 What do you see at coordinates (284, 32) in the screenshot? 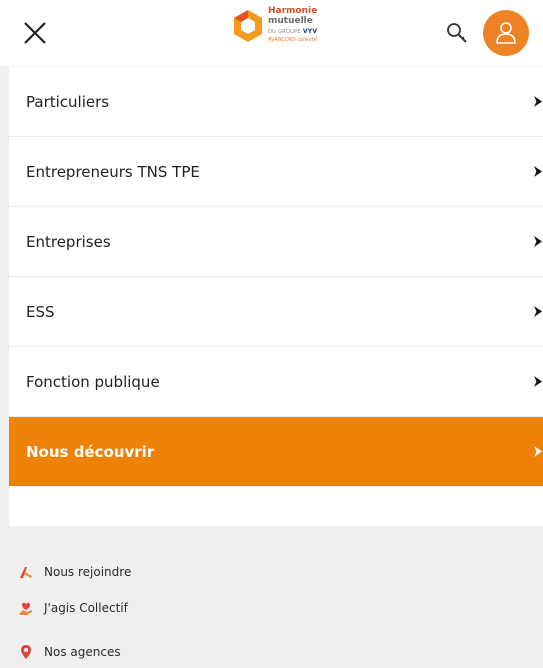
I see `brand-group-prefix: DU GROUPE` at bounding box center [284, 32].